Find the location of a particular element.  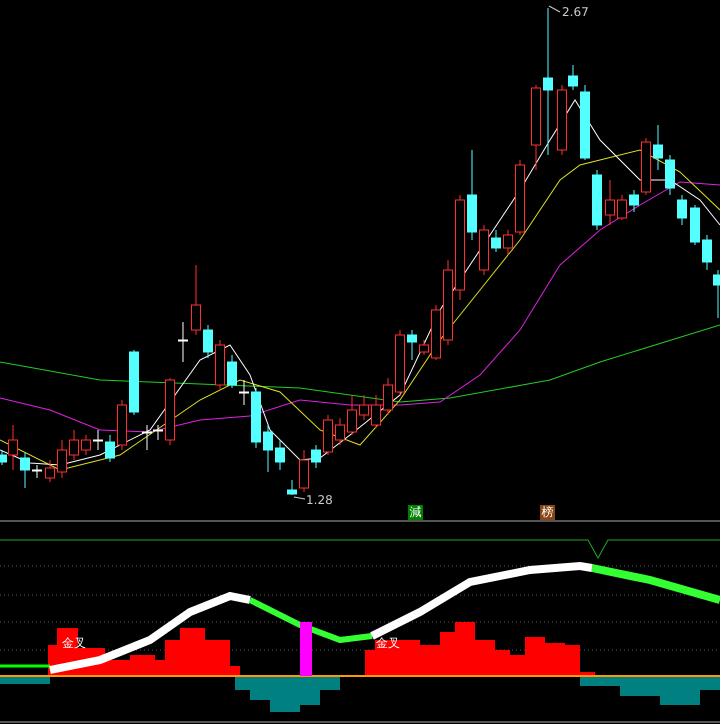

signal-badge: 榜 is located at coordinates (547, 512).